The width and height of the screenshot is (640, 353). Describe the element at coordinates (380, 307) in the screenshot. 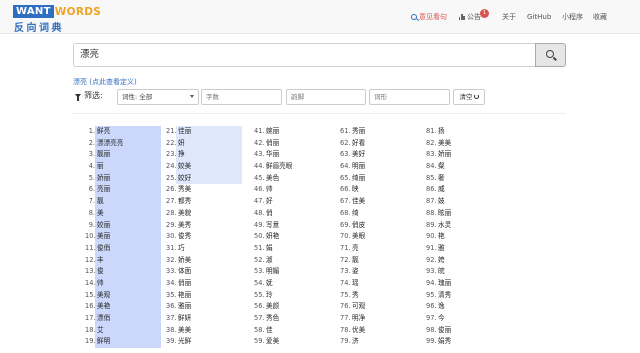

I see `result-word-item: 76. 可观` at that location.